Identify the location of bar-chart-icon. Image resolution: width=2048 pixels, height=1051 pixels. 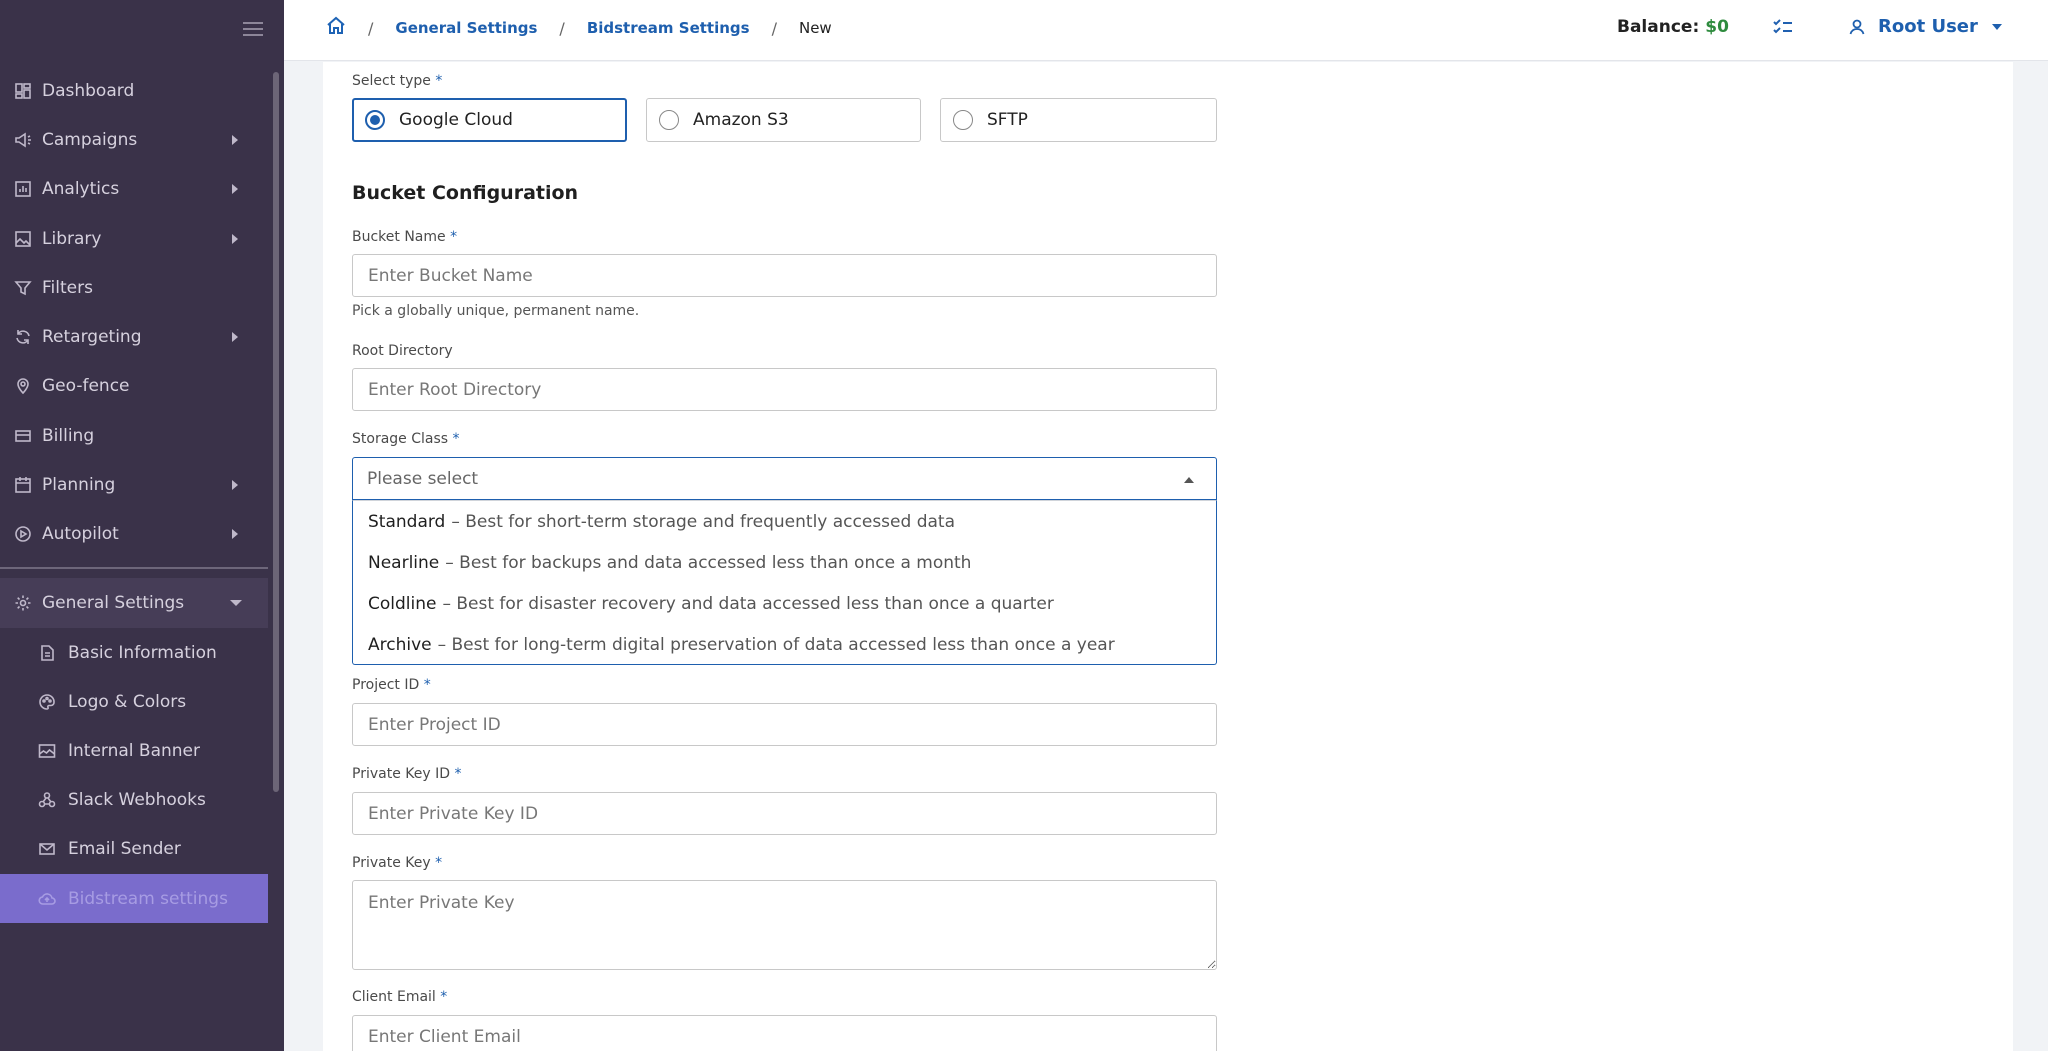
(23, 189).